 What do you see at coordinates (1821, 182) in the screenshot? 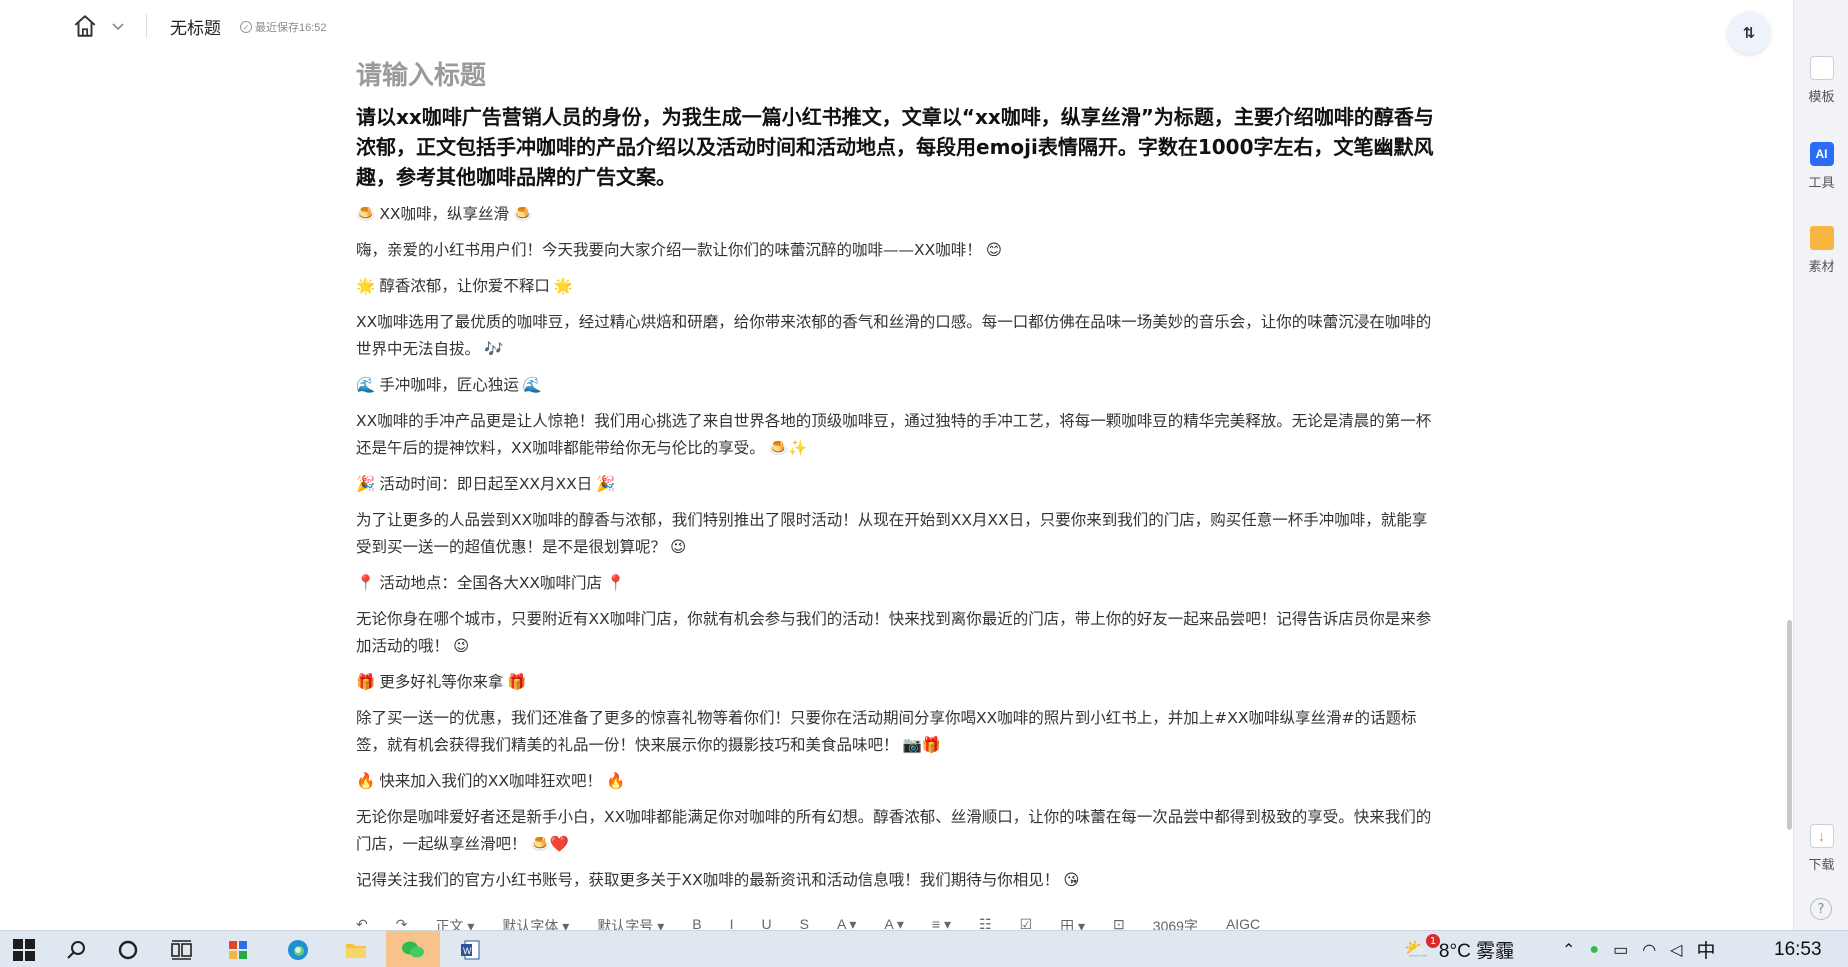
I see `tools-label: 工具` at bounding box center [1821, 182].